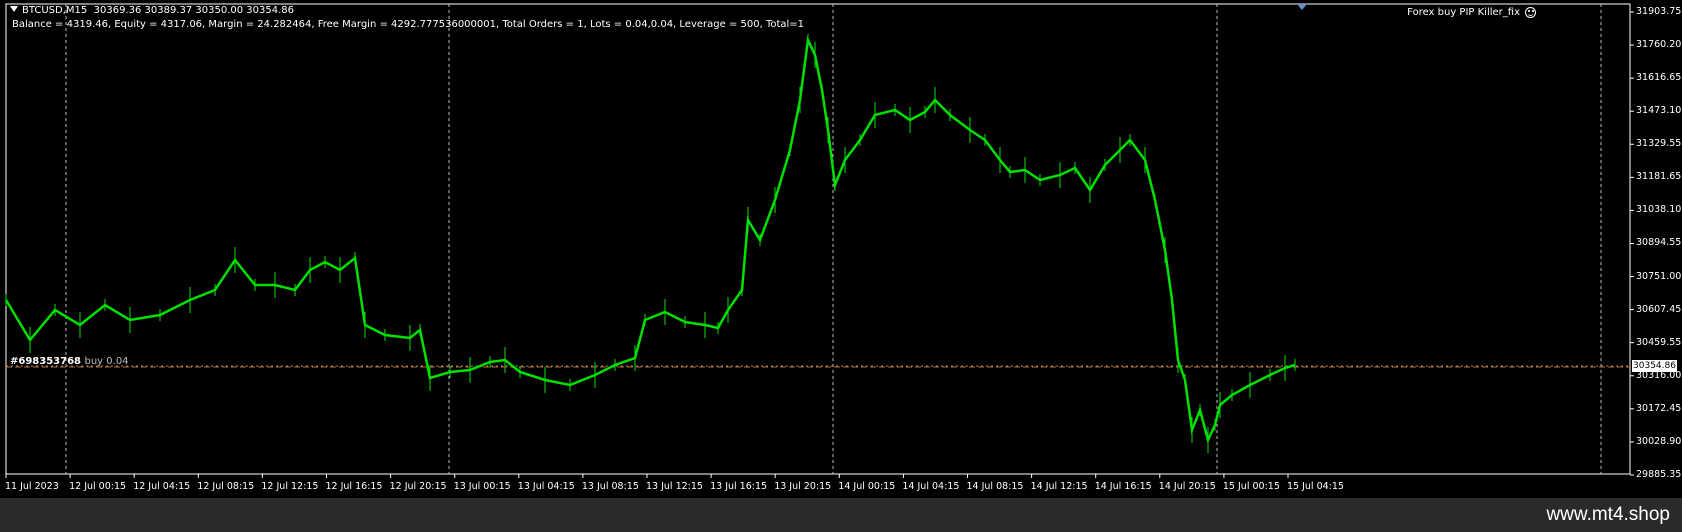 The height and width of the screenshot is (532, 1682). I want to click on x-tick-label: 14 Jul 08:15, so click(995, 486).